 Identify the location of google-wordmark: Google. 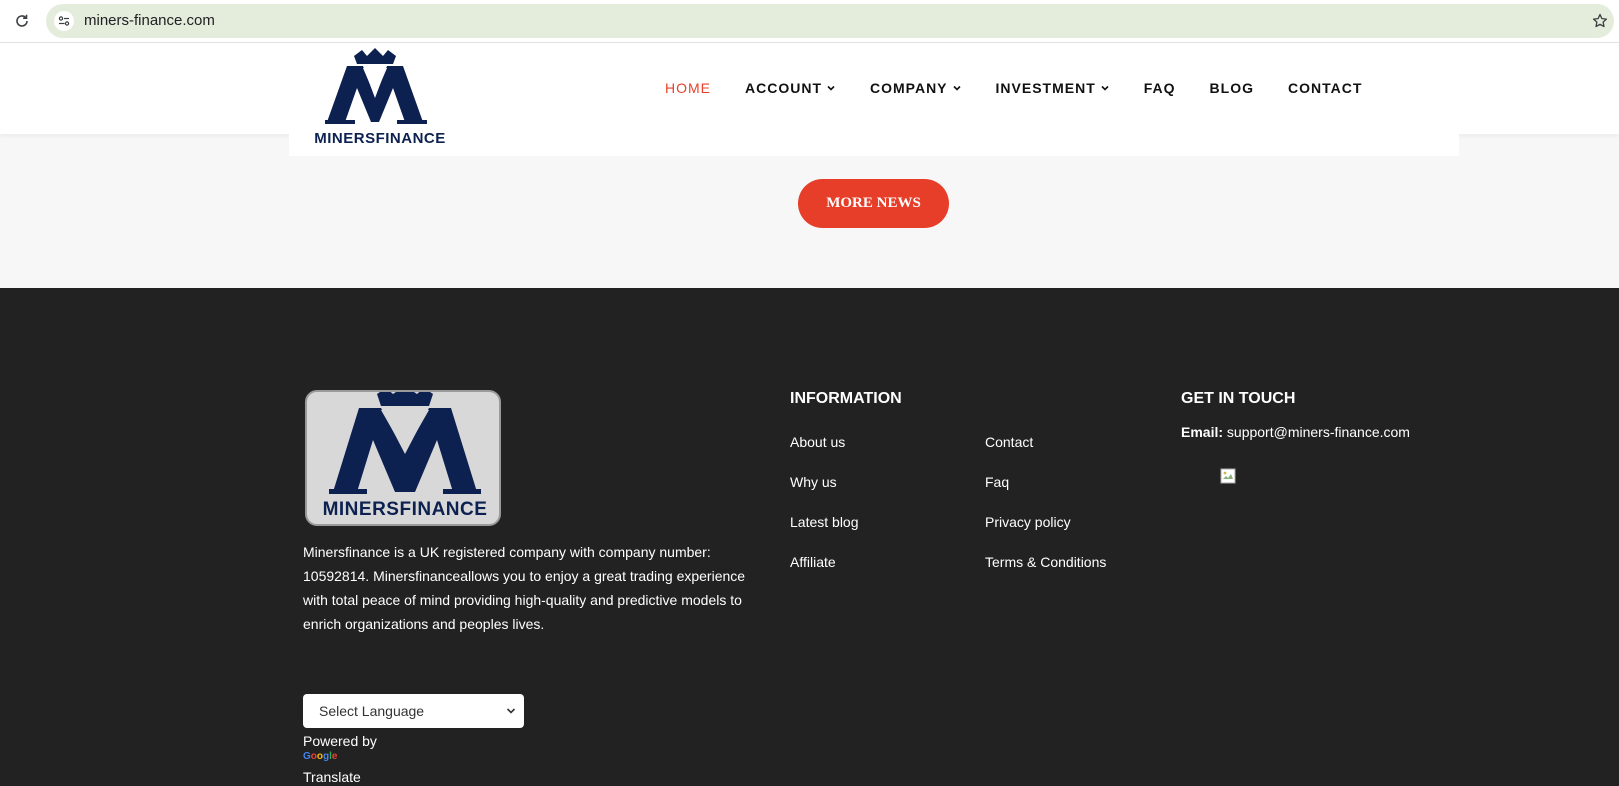
(320, 756).